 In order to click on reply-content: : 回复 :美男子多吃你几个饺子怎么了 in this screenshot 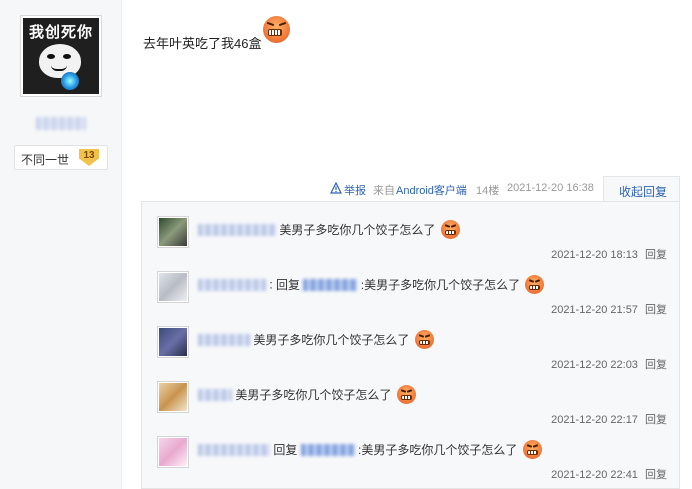, I will do `click(371, 284)`.